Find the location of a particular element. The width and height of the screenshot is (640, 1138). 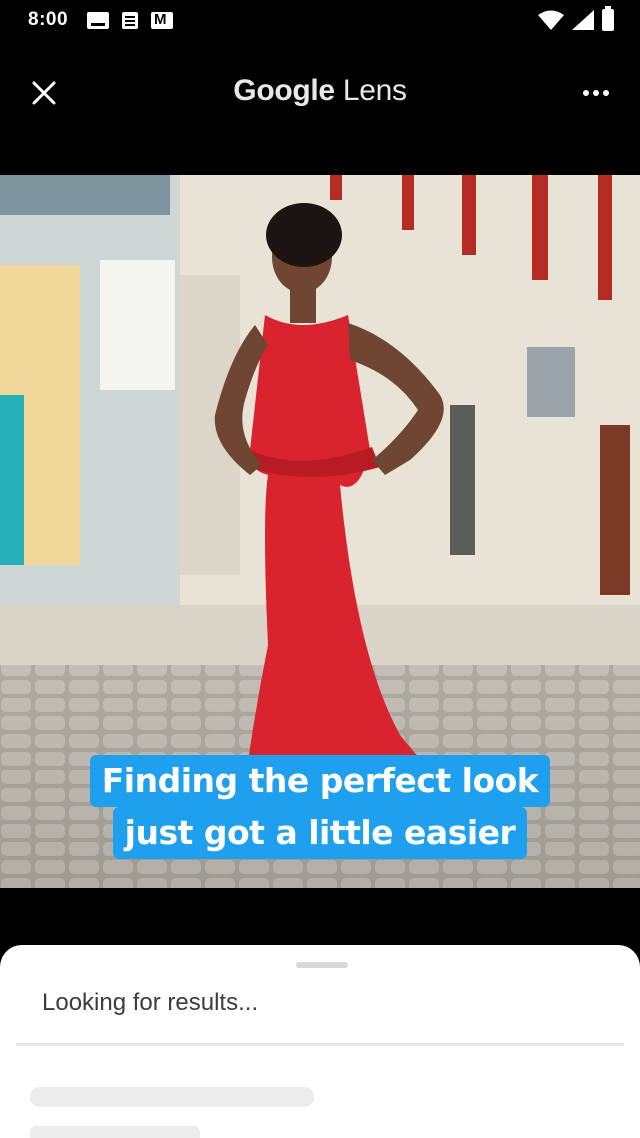

wifi-icon is located at coordinates (551, 20).